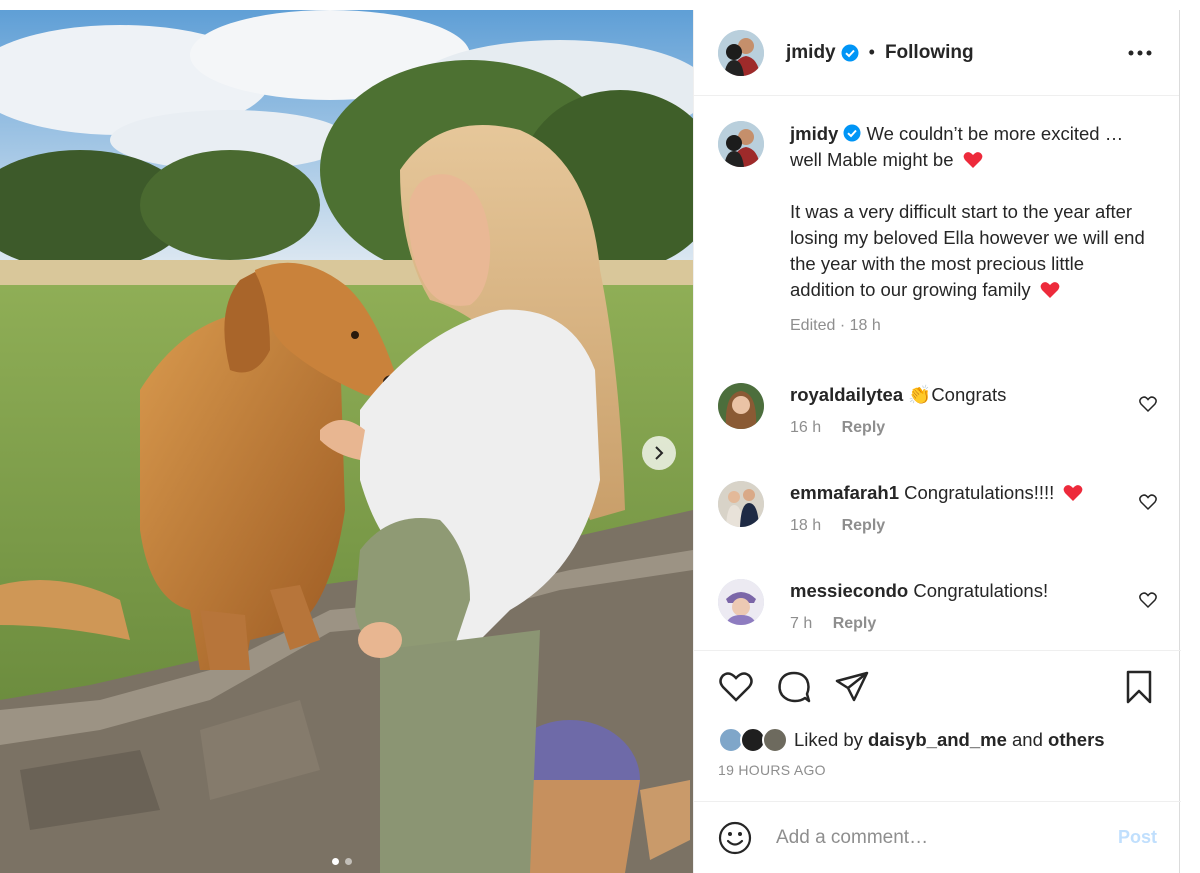 Image resolution: width=1200 pixels, height=873 pixels. I want to click on caption-avatar, so click(741, 144).